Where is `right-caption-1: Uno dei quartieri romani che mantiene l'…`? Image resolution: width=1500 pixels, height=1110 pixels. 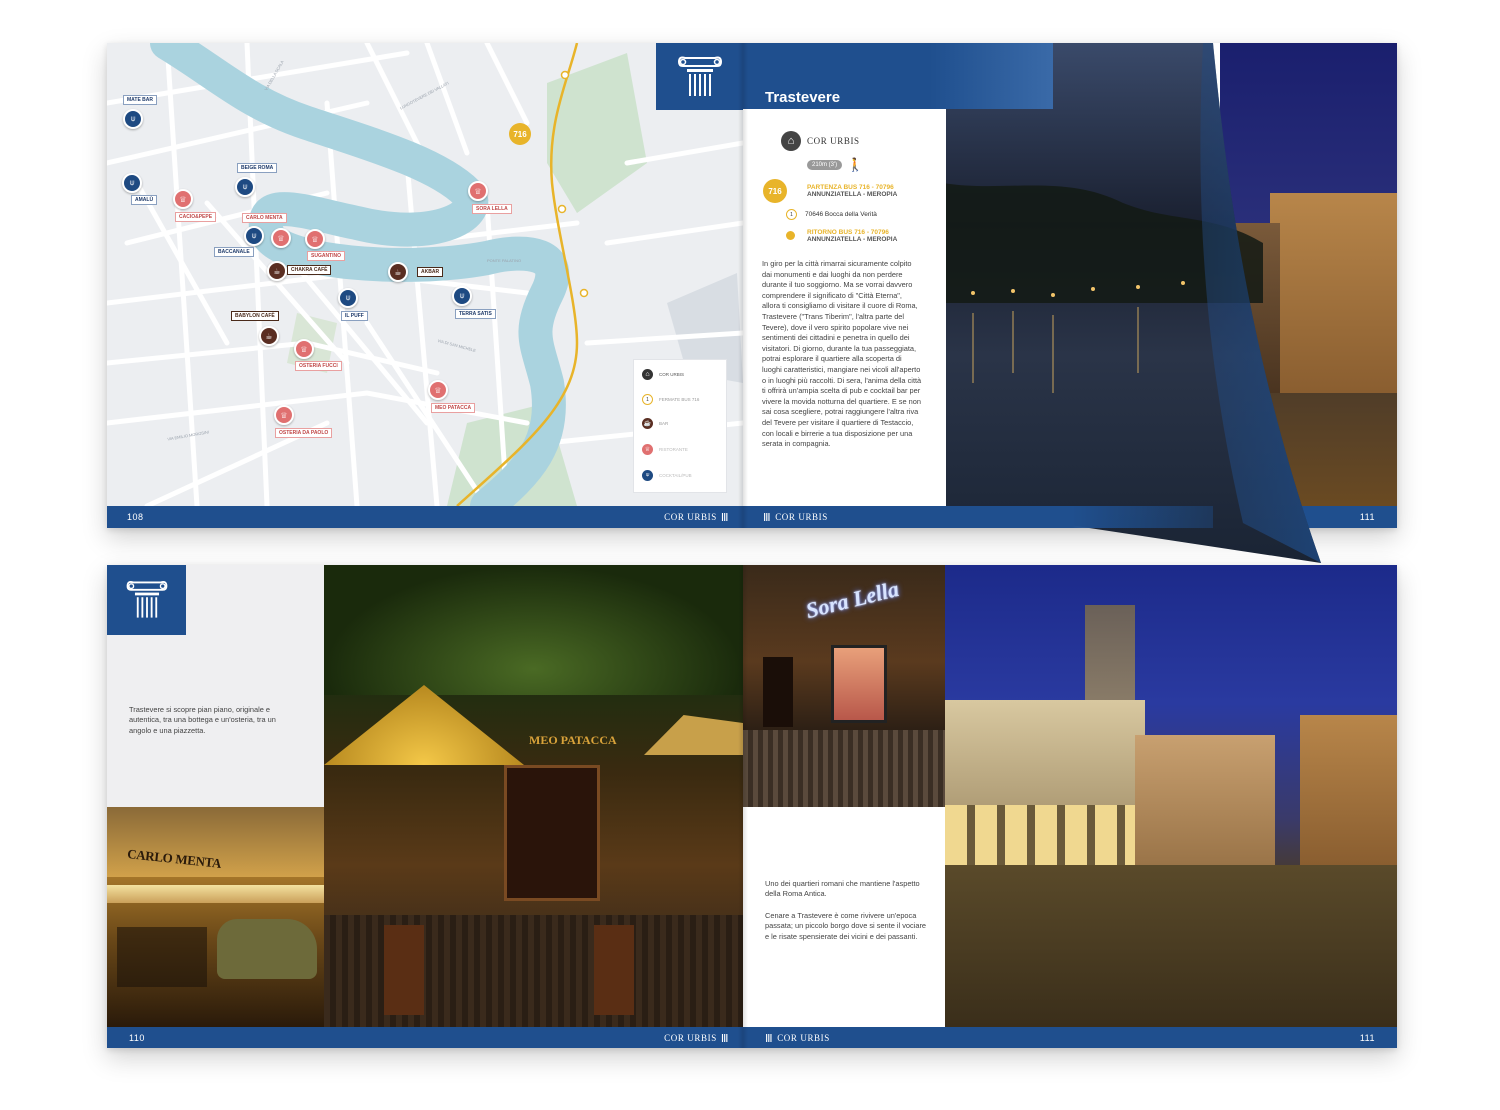
right-caption-1: Uno dei quartieri romani che mantiene l'… is located at coordinates (842, 889).